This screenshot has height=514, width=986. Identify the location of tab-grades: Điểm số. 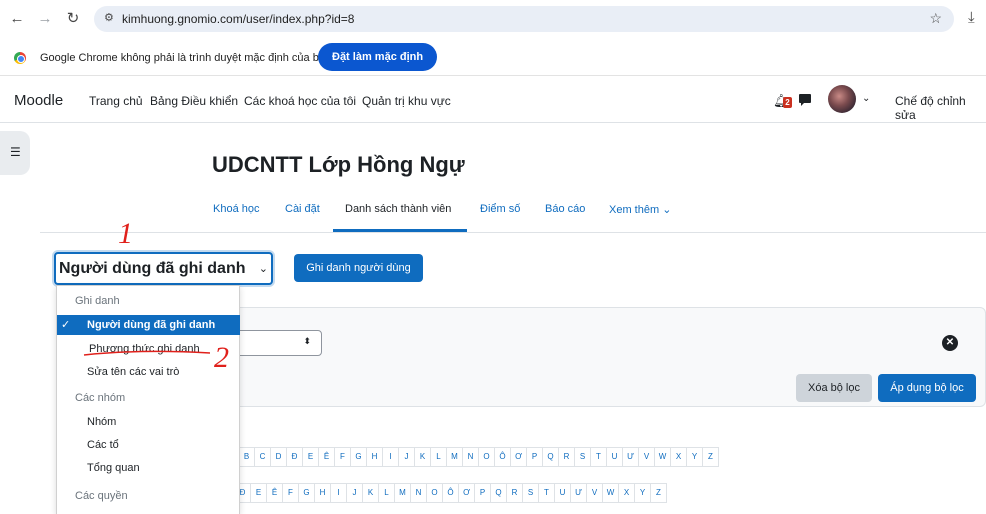
(500, 209).